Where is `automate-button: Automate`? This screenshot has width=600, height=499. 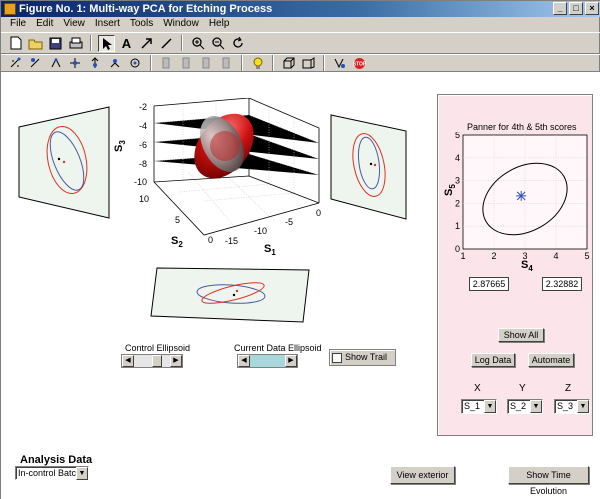
automate-button: Automate is located at coordinates (551, 360).